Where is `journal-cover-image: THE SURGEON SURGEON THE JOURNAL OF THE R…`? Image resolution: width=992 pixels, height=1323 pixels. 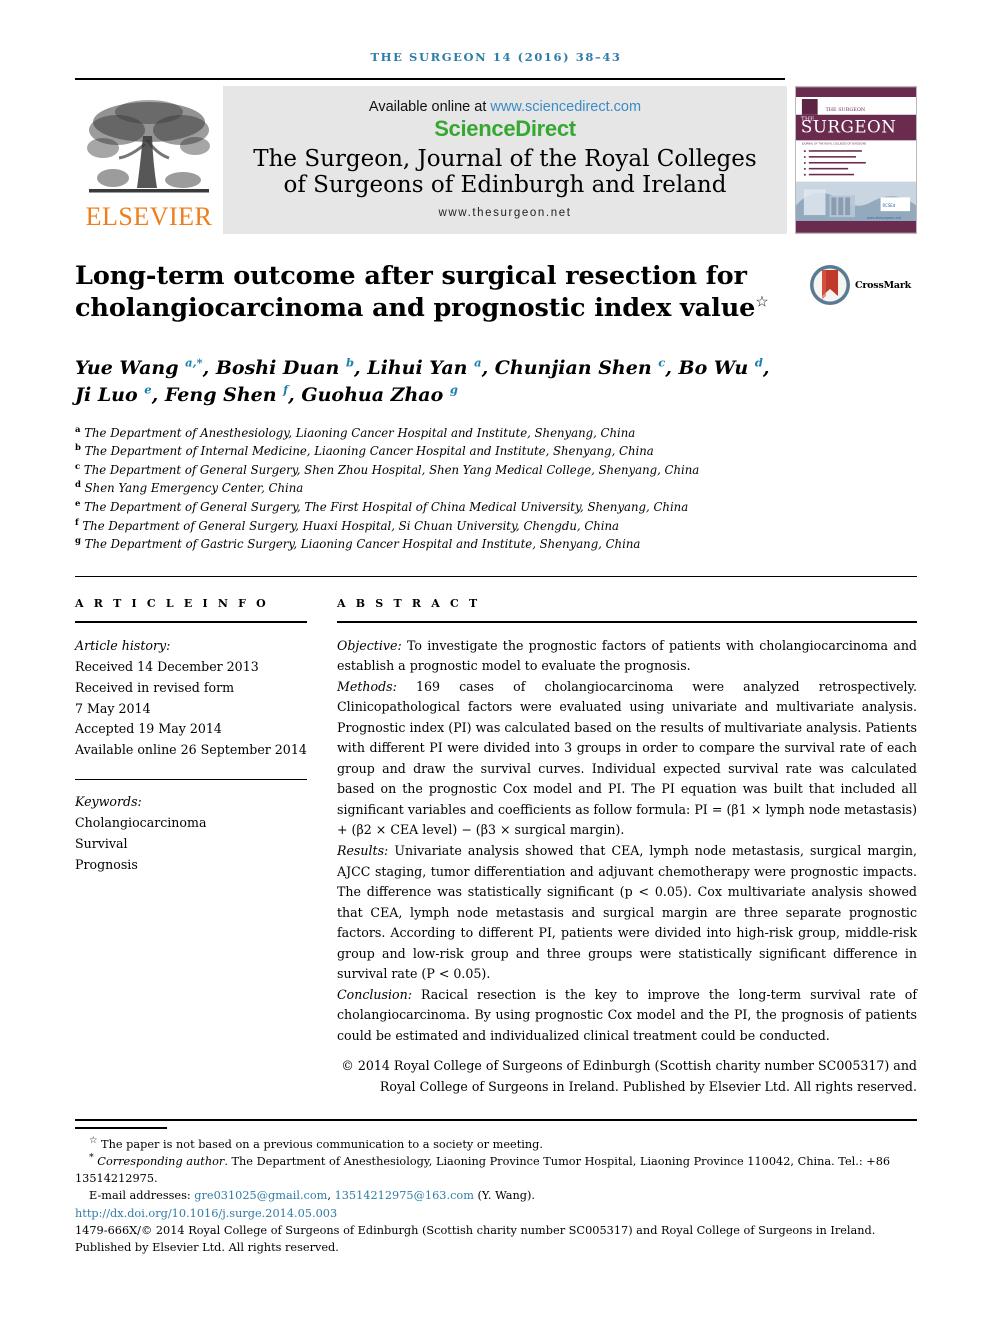 journal-cover-image: THE SURGEON SURGEON THE JOURNAL OF THE R… is located at coordinates (856, 160).